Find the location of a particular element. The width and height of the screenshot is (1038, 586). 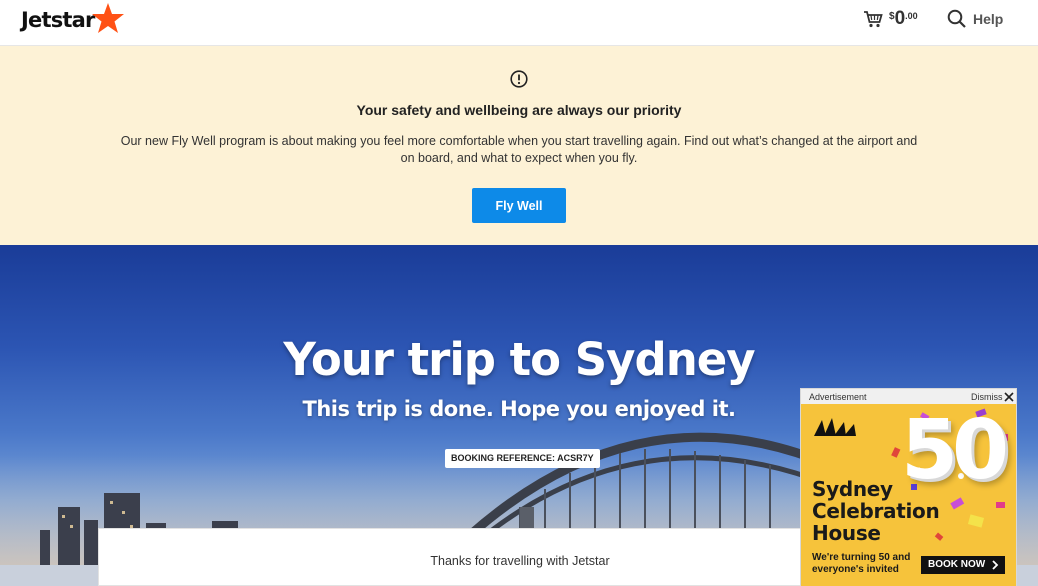

jetstar-logo: Jetstar is located at coordinates (73, 19).